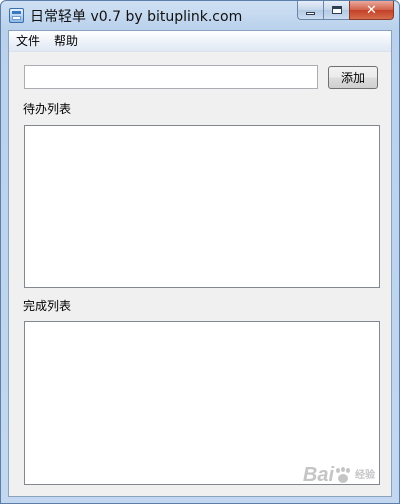 The height and width of the screenshot is (504, 400). What do you see at coordinates (47, 306) in the screenshot?
I see `done-list-label: 完成列表` at bounding box center [47, 306].